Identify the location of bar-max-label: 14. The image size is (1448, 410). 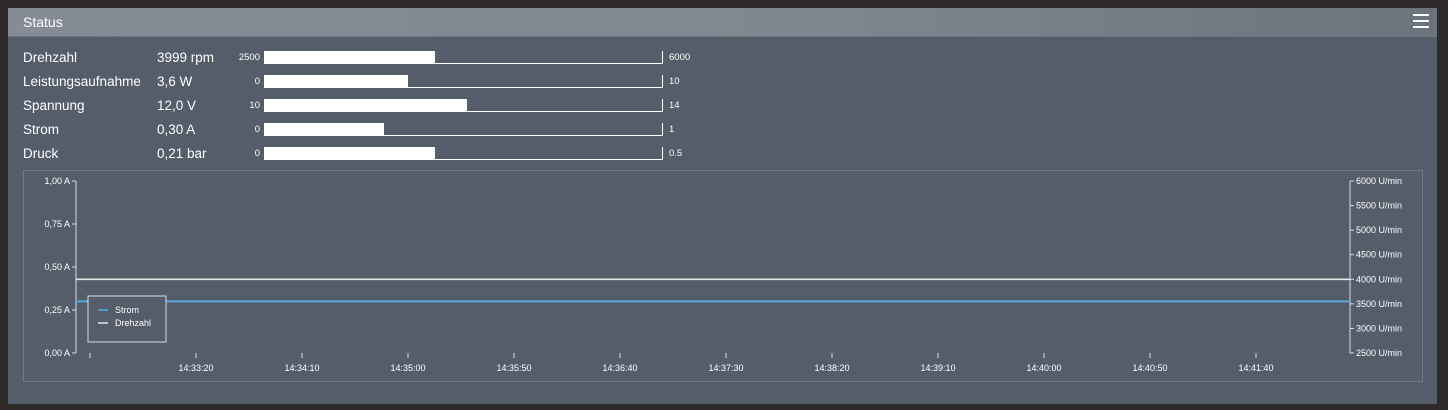
(674, 105).